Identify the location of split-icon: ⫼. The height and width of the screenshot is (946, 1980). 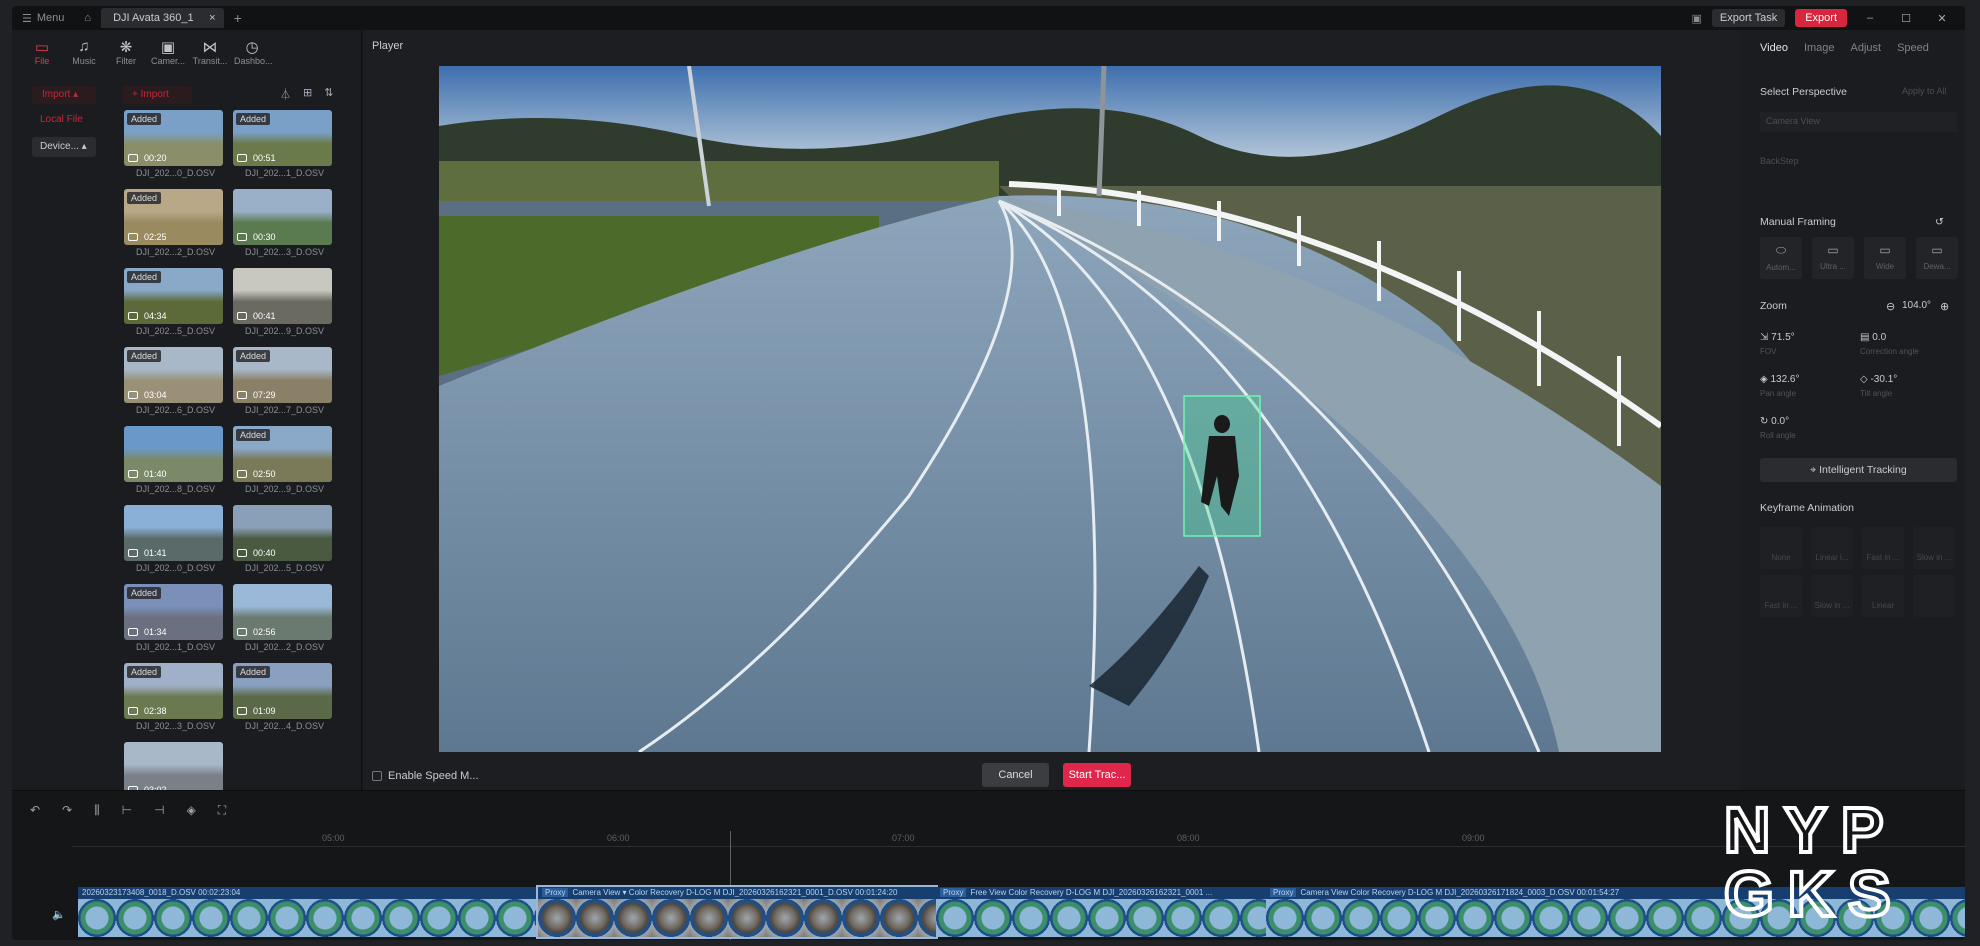
(97, 810).